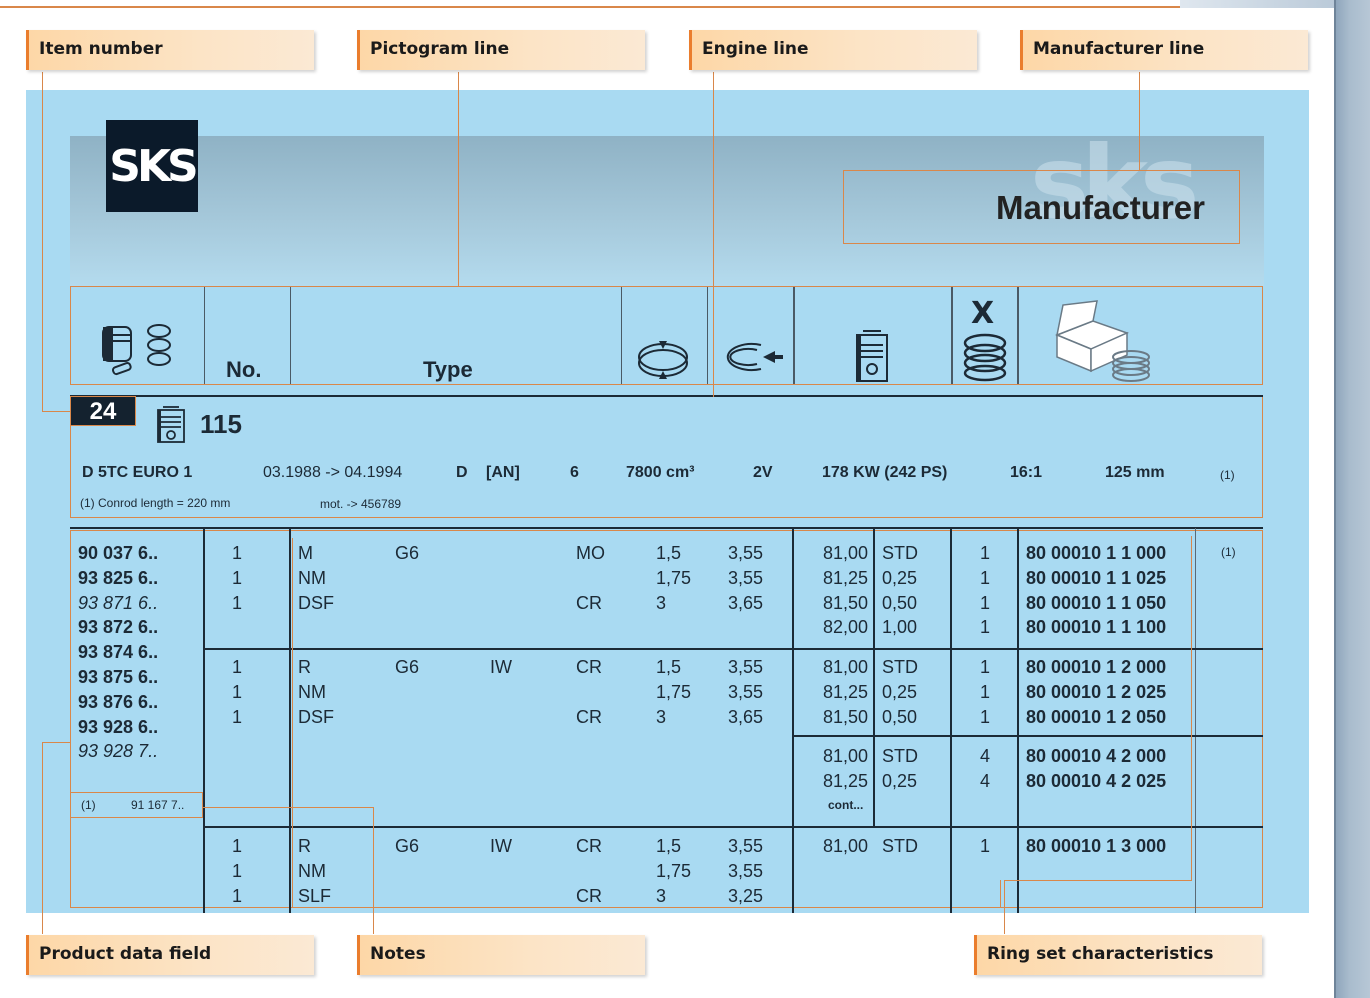 The width and height of the screenshot is (1370, 998). What do you see at coordinates (985, 590) in the screenshot?
I see `g1-sets: 1 1 1 1` at bounding box center [985, 590].